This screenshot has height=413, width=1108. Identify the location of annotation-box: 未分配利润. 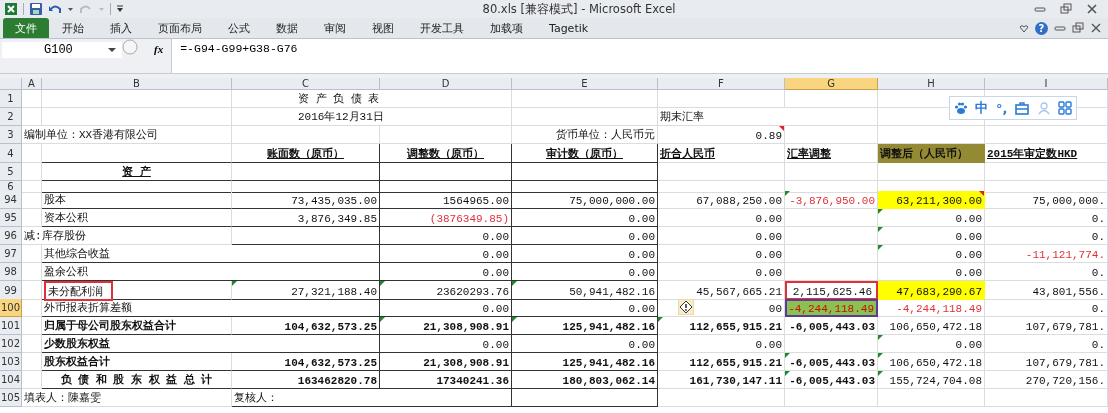
(78, 291).